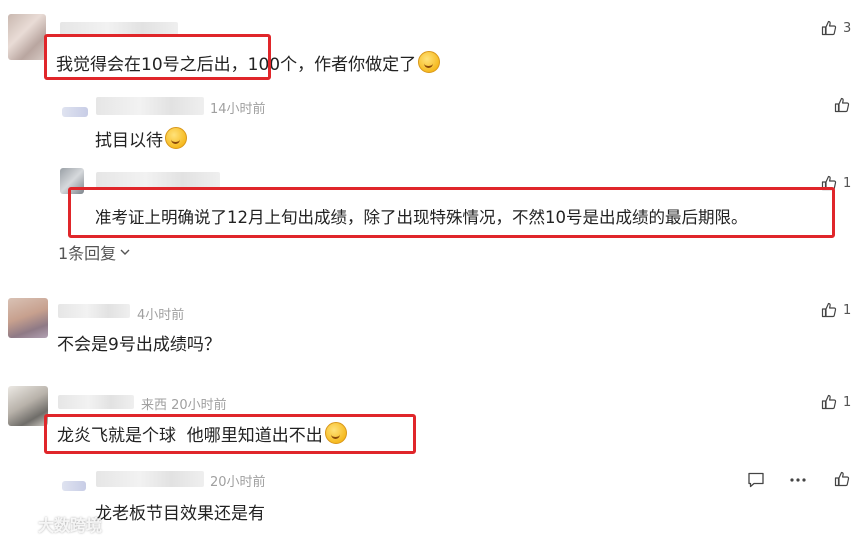 Image resolution: width=865 pixels, height=542 pixels. What do you see at coordinates (757, 481) in the screenshot?
I see `comment-icon` at bounding box center [757, 481].